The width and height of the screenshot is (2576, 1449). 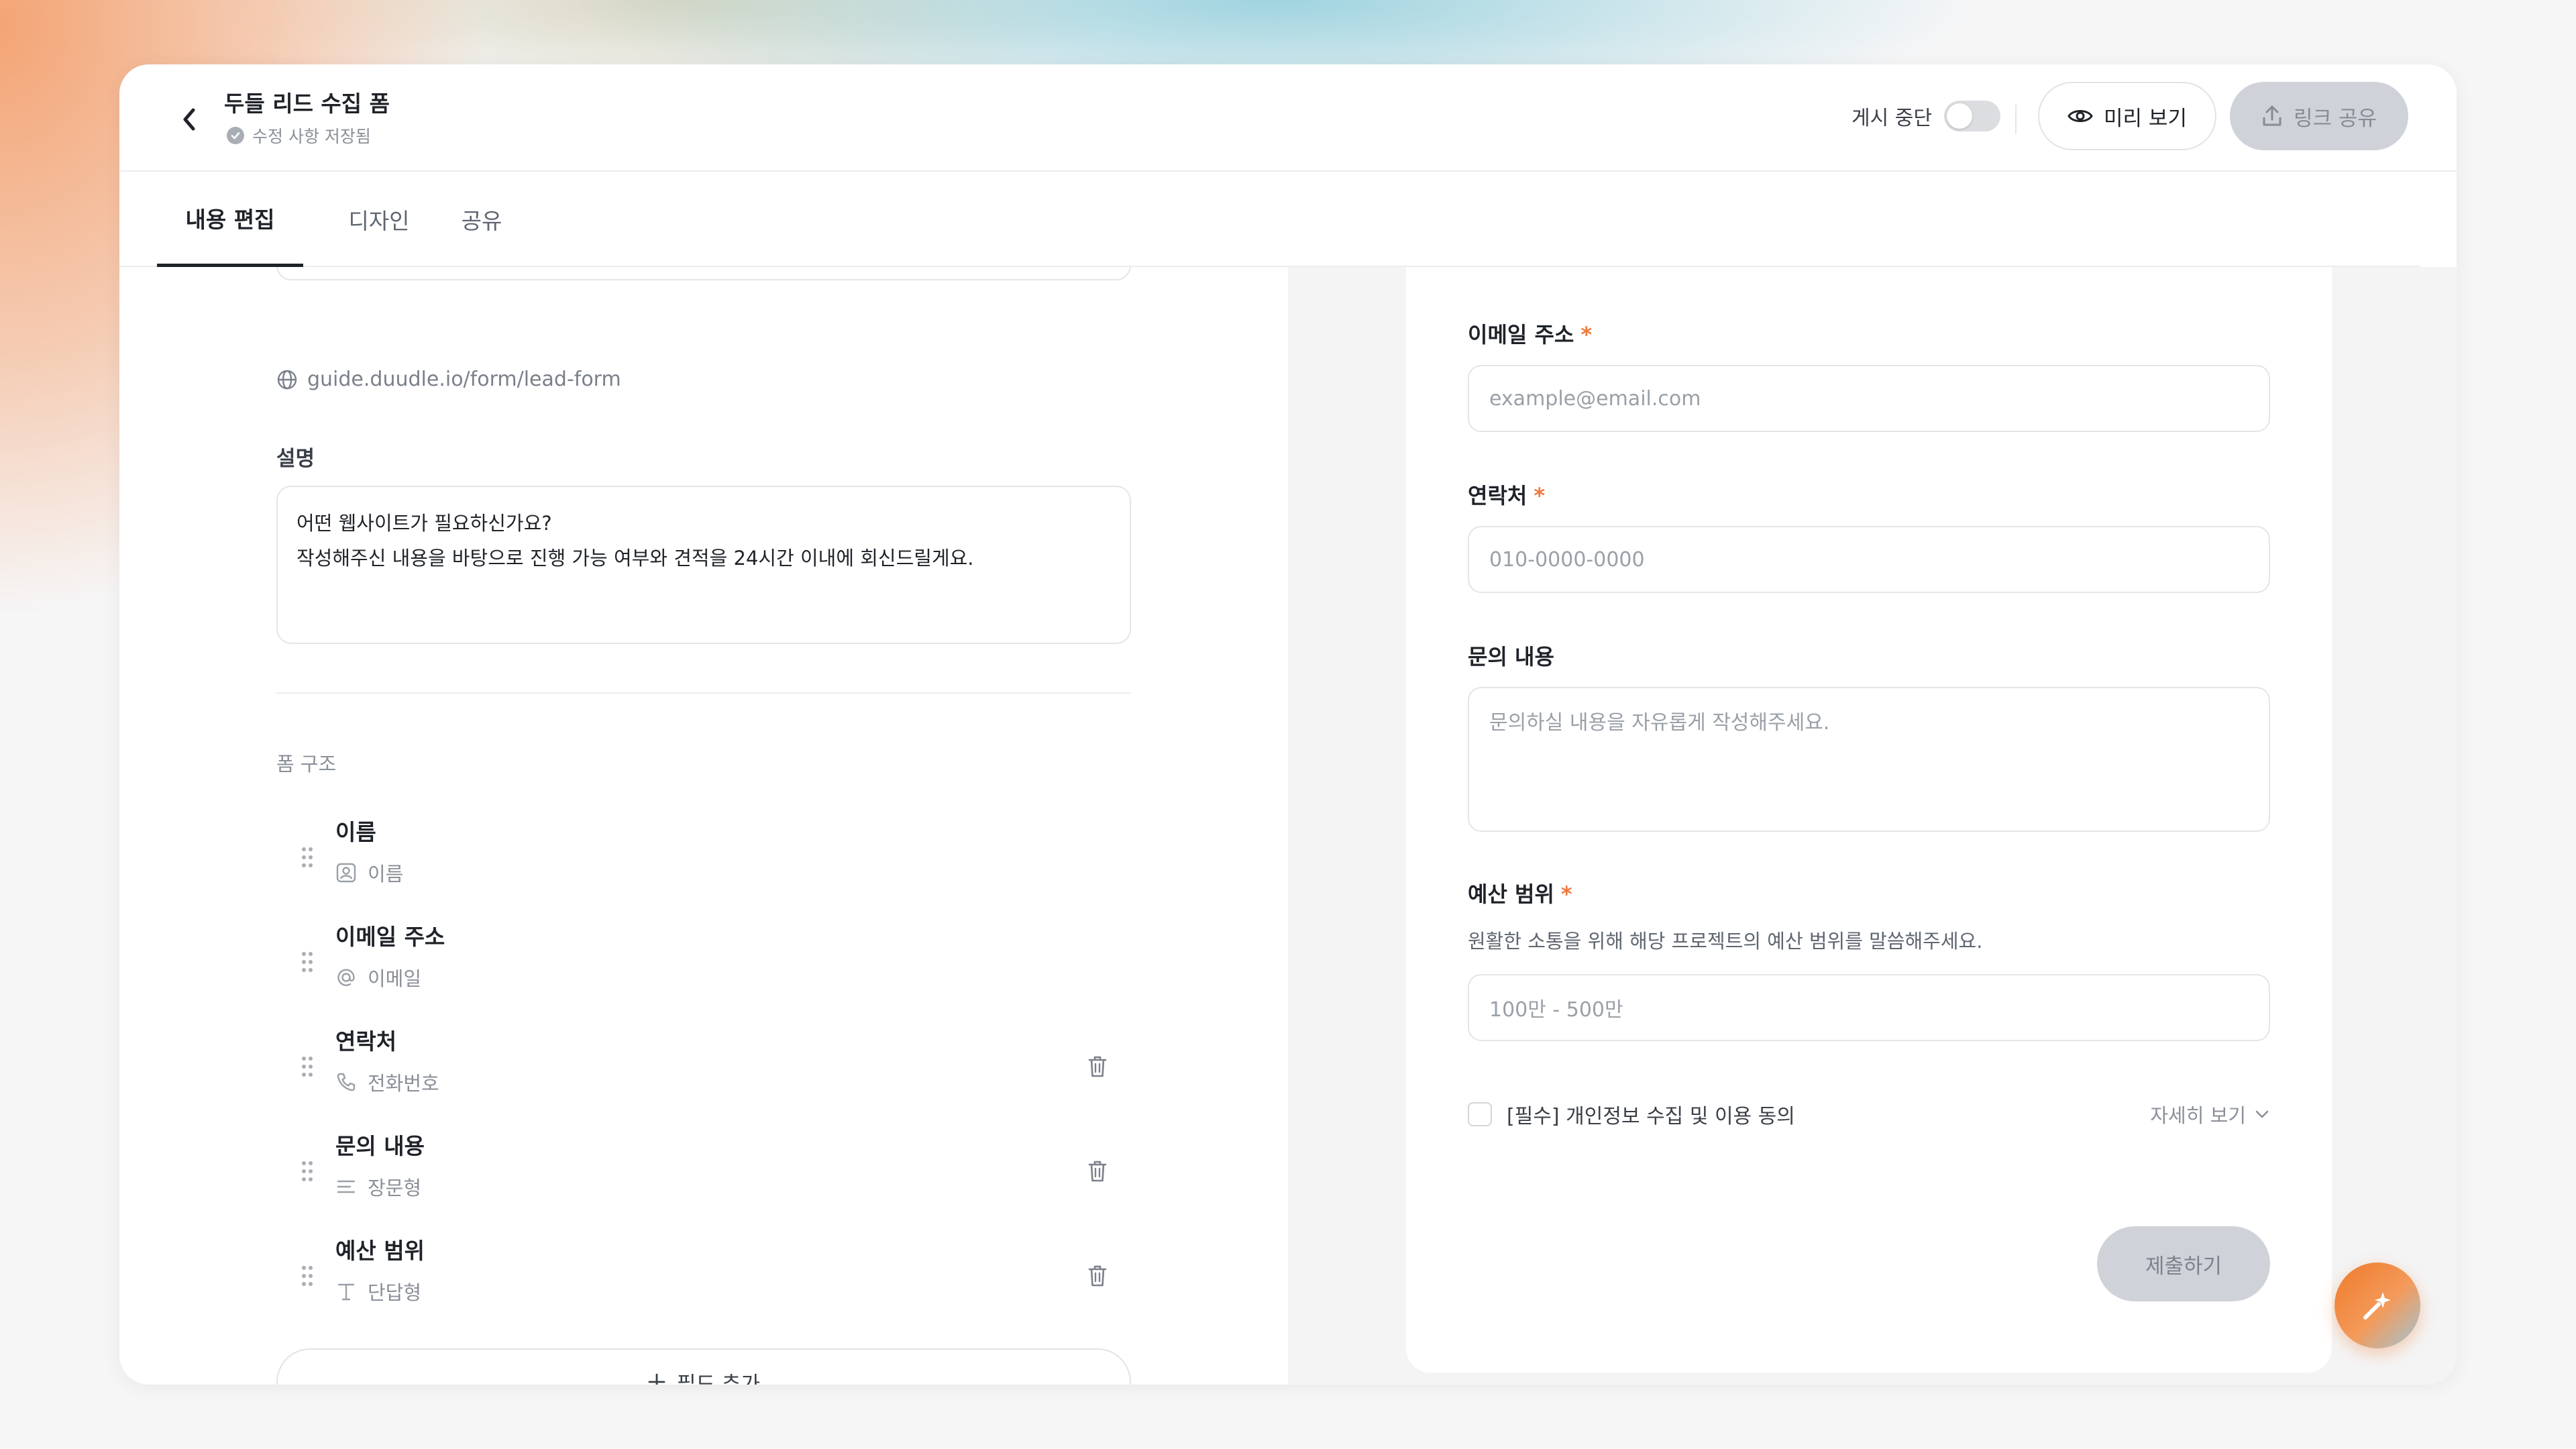 I want to click on upload-icon, so click(x=2272, y=115).